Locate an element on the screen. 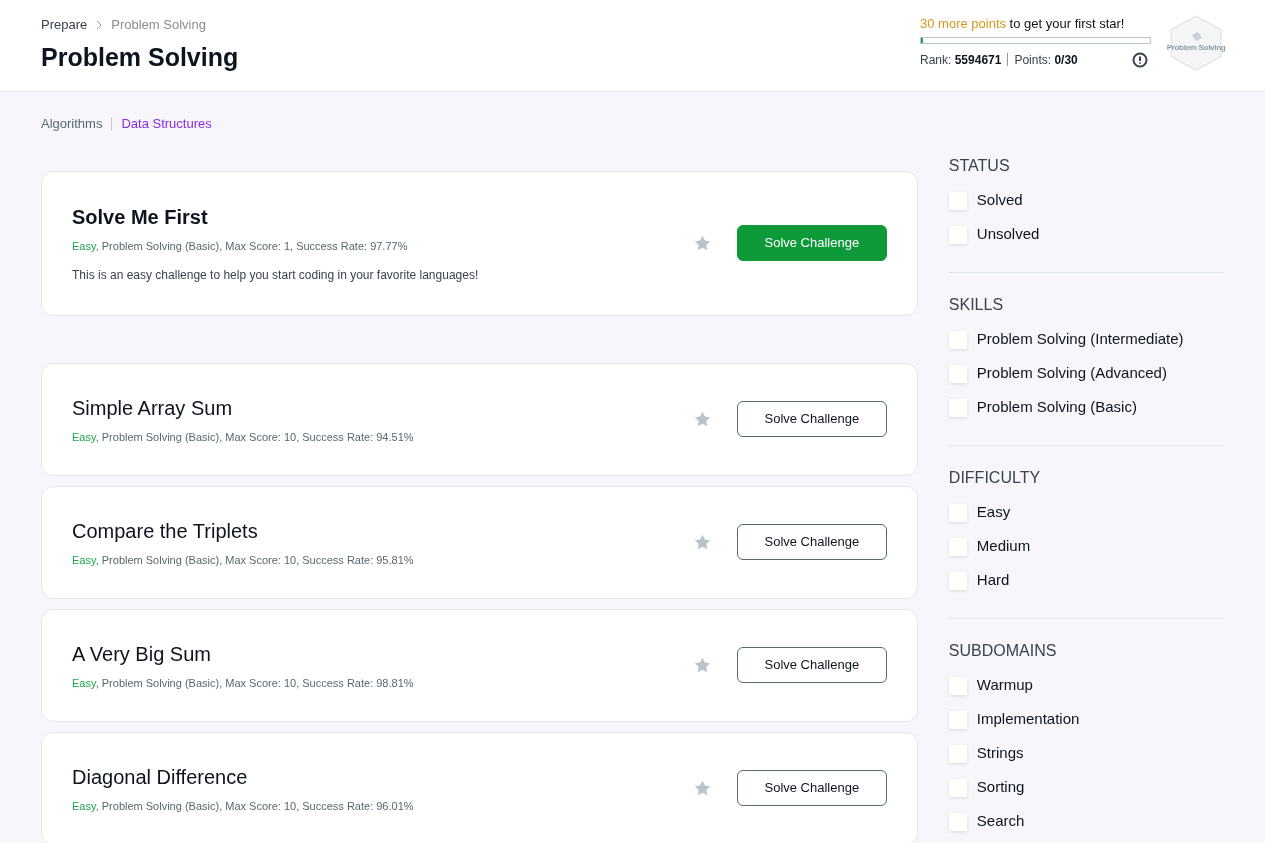  filter-option: Strings is located at coordinates (1000, 753).